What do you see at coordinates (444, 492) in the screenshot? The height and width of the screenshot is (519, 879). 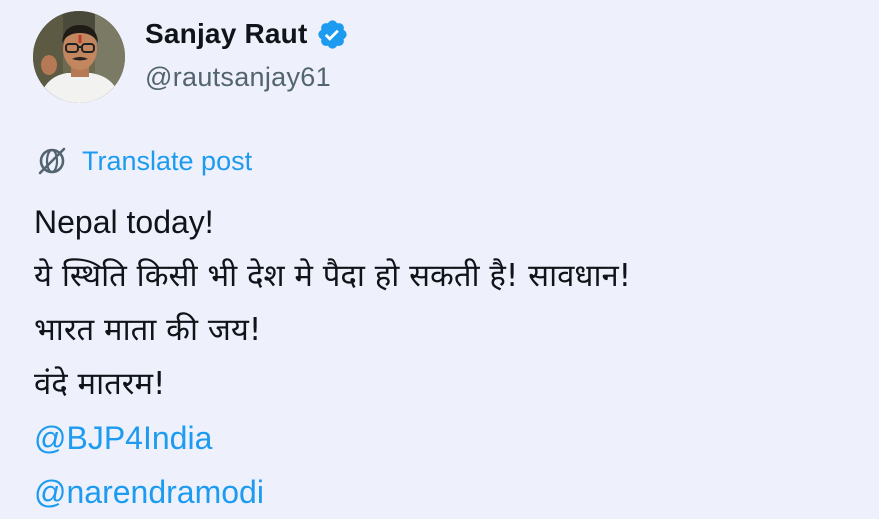 I see `mention-link-narendramodi: @narendramodi` at bounding box center [444, 492].